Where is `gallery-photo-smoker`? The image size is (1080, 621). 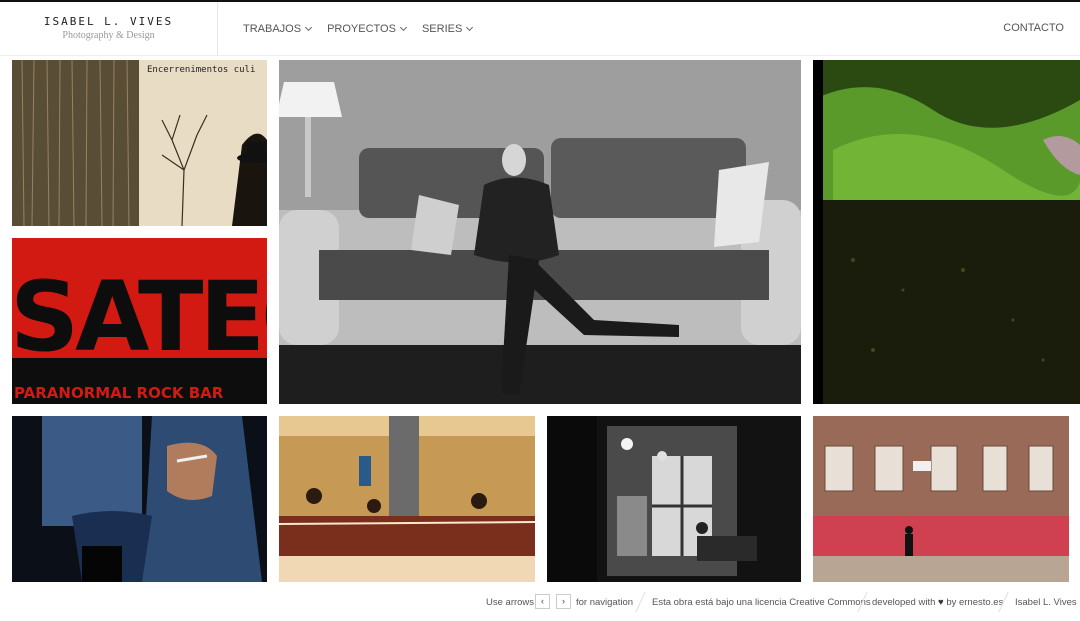 gallery-photo-smoker is located at coordinates (139, 499).